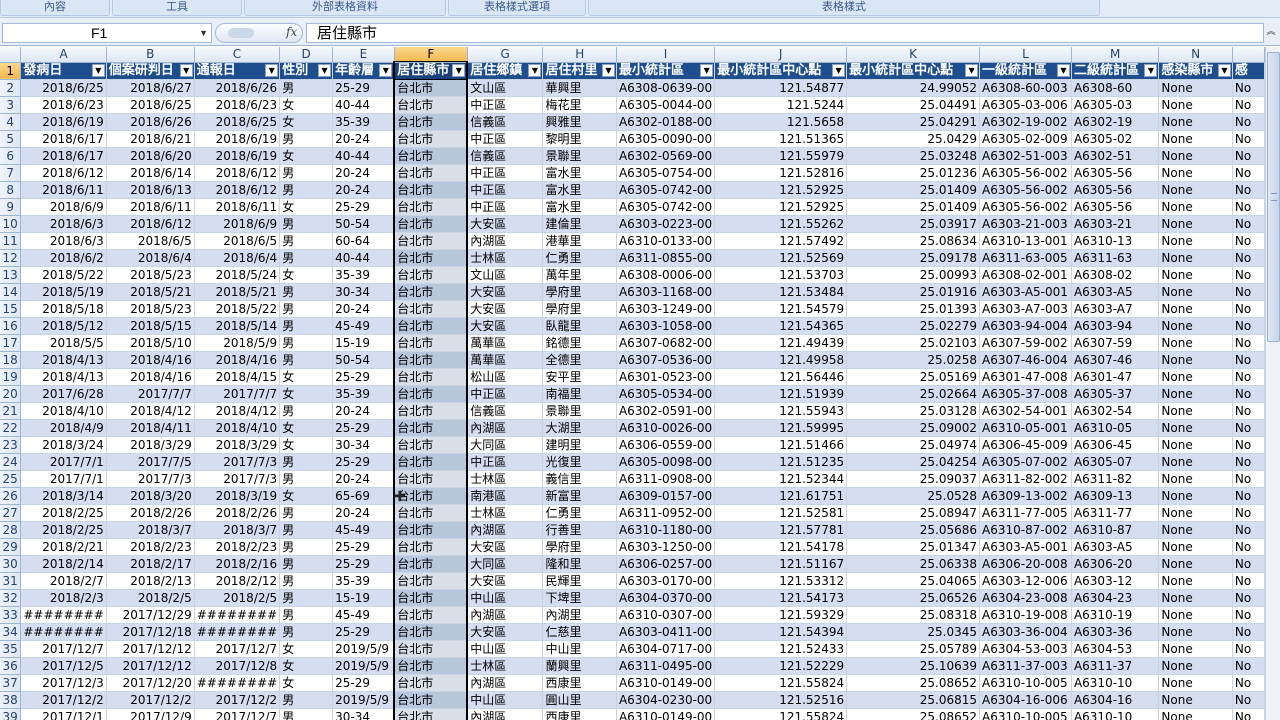  What do you see at coordinates (11, 224) in the screenshot?
I see `row-header: 10` at bounding box center [11, 224].